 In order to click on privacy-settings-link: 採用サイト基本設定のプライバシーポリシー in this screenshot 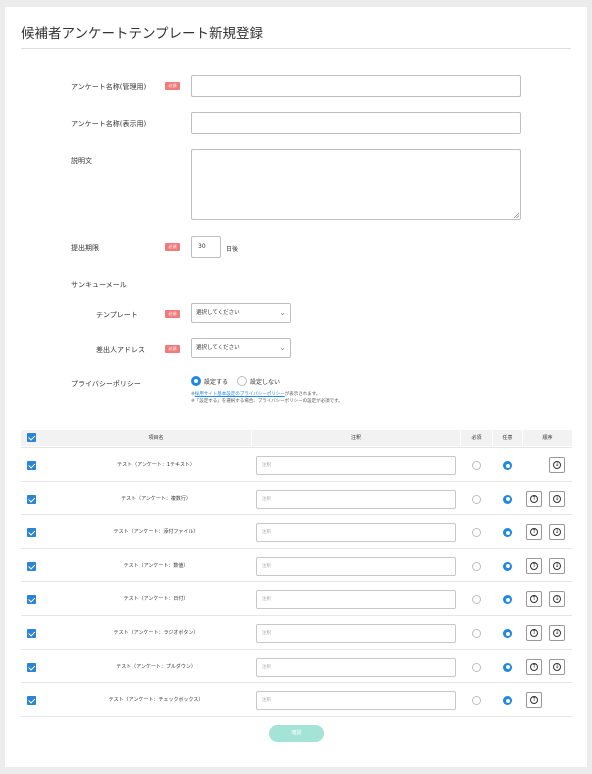, I will do `click(240, 394)`.